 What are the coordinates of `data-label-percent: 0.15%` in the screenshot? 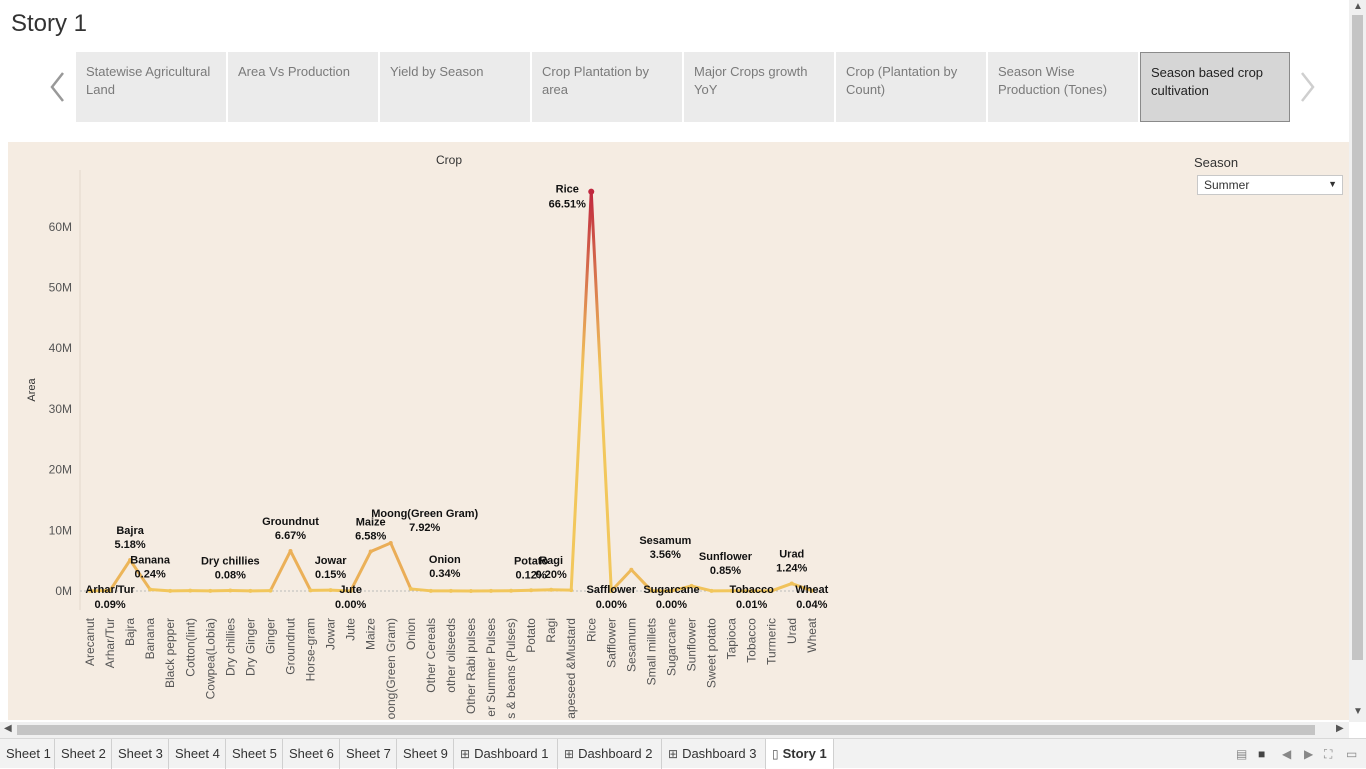 It's located at (330, 575).